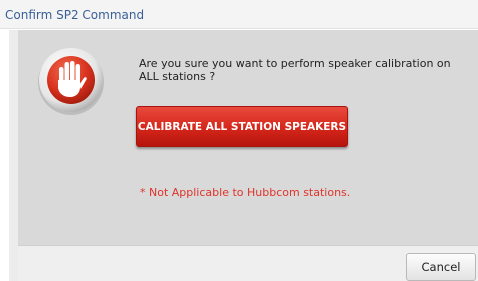 The image size is (478, 281). What do you see at coordinates (71, 81) in the screenshot?
I see `stop-hand-icon` at bounding box center [71, 81].